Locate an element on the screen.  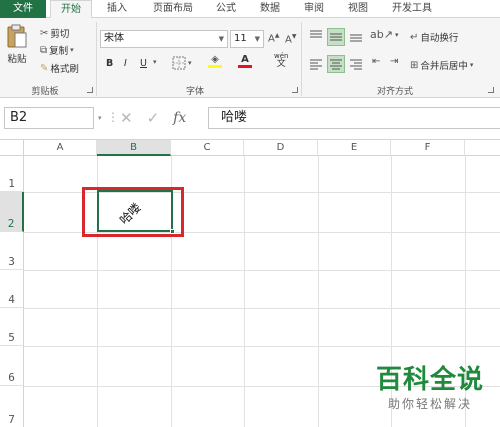
tab-file: 文件 is located at coordinates (23, 9).